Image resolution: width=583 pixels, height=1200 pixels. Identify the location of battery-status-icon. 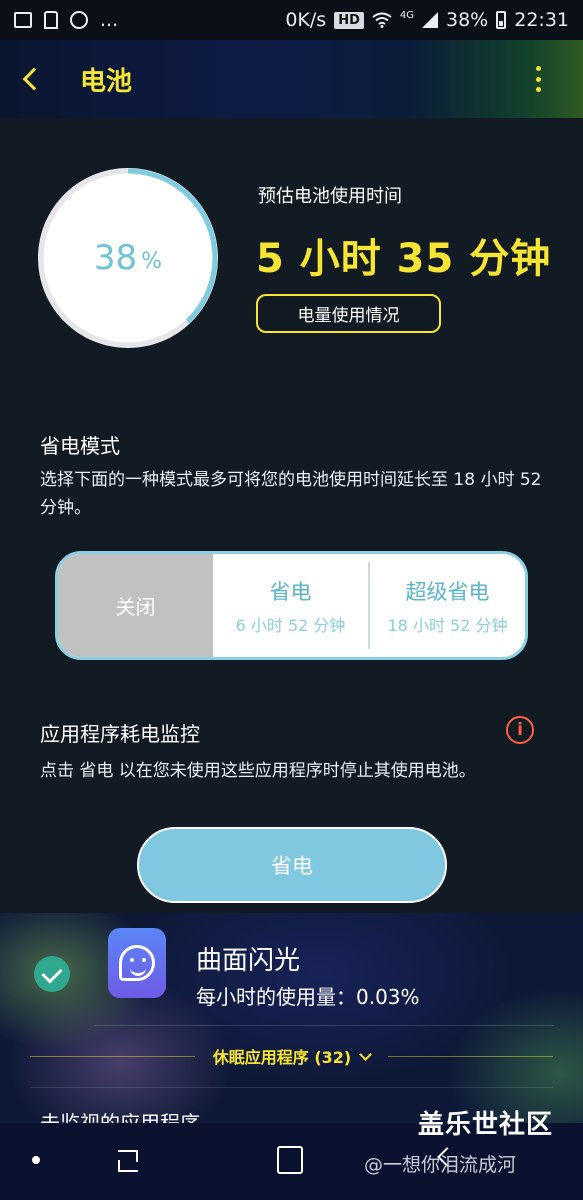
(501, 20).